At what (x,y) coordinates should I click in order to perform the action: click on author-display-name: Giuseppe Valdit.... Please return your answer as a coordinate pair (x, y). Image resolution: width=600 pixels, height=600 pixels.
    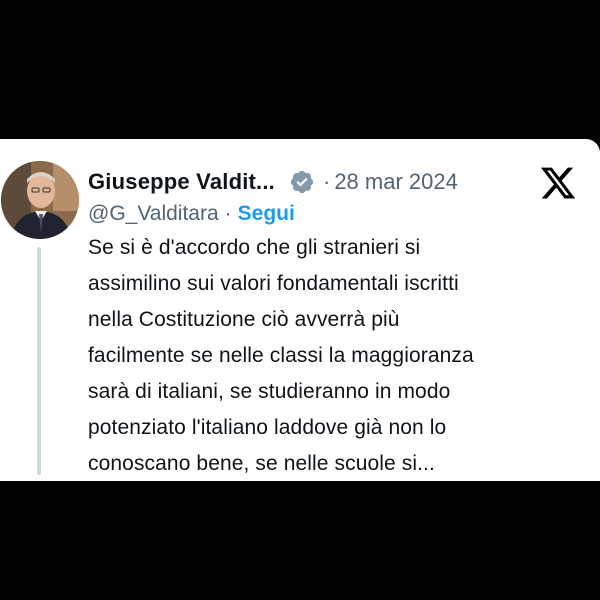
    Looking at the image, I should click on (181, 182).